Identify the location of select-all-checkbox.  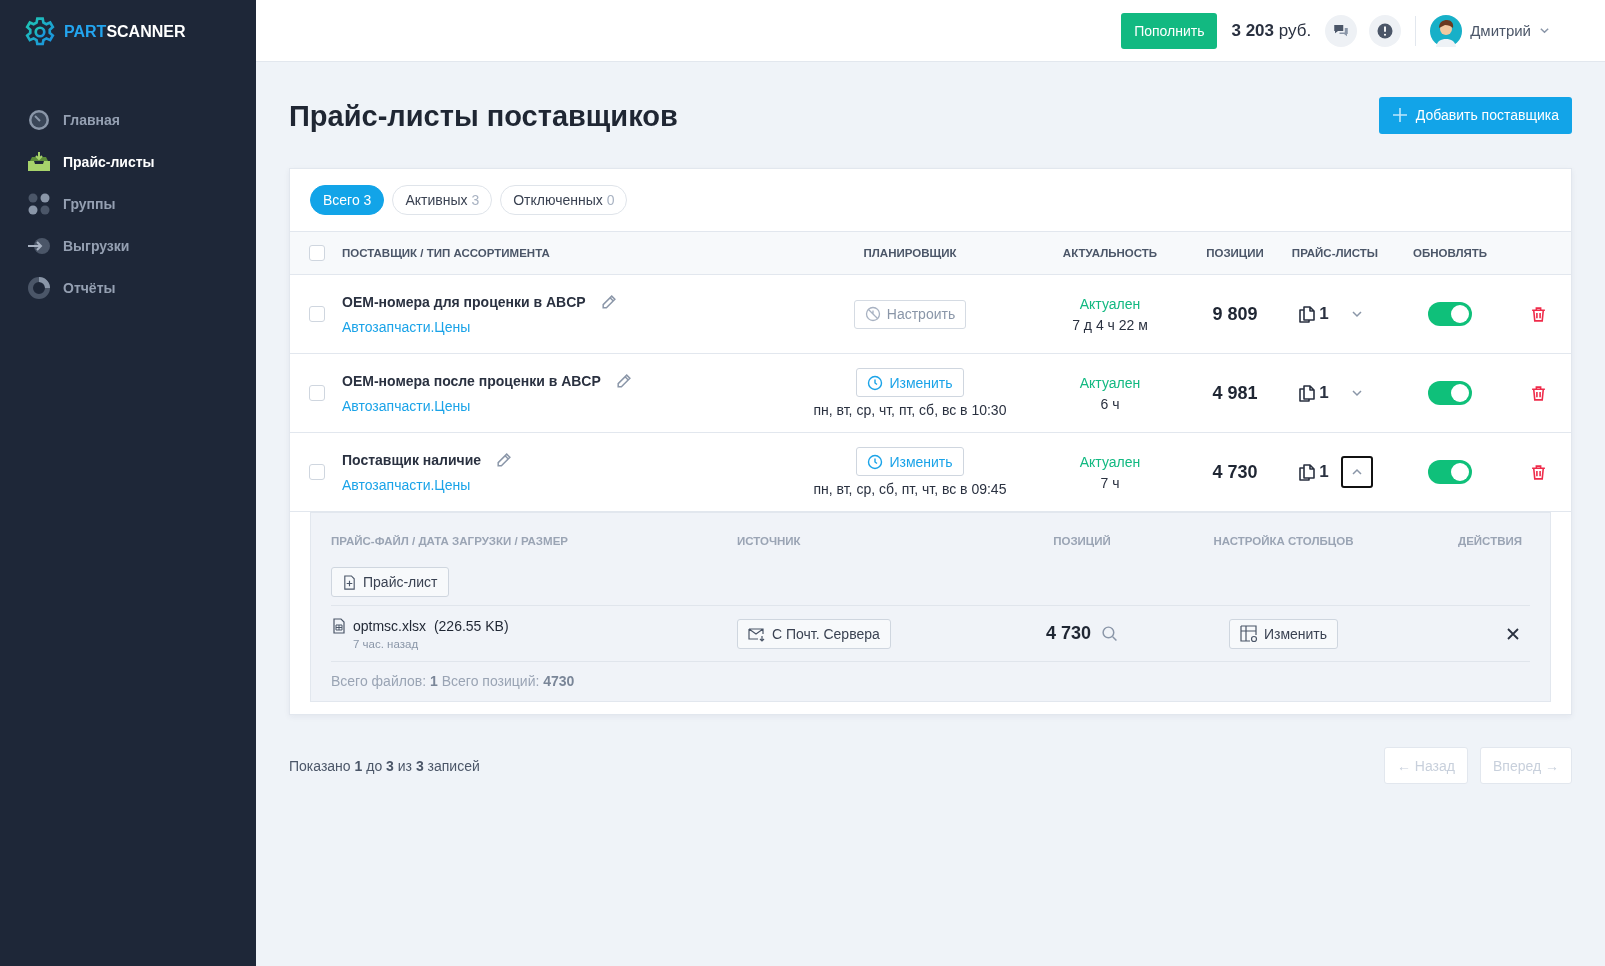
(317, 253).